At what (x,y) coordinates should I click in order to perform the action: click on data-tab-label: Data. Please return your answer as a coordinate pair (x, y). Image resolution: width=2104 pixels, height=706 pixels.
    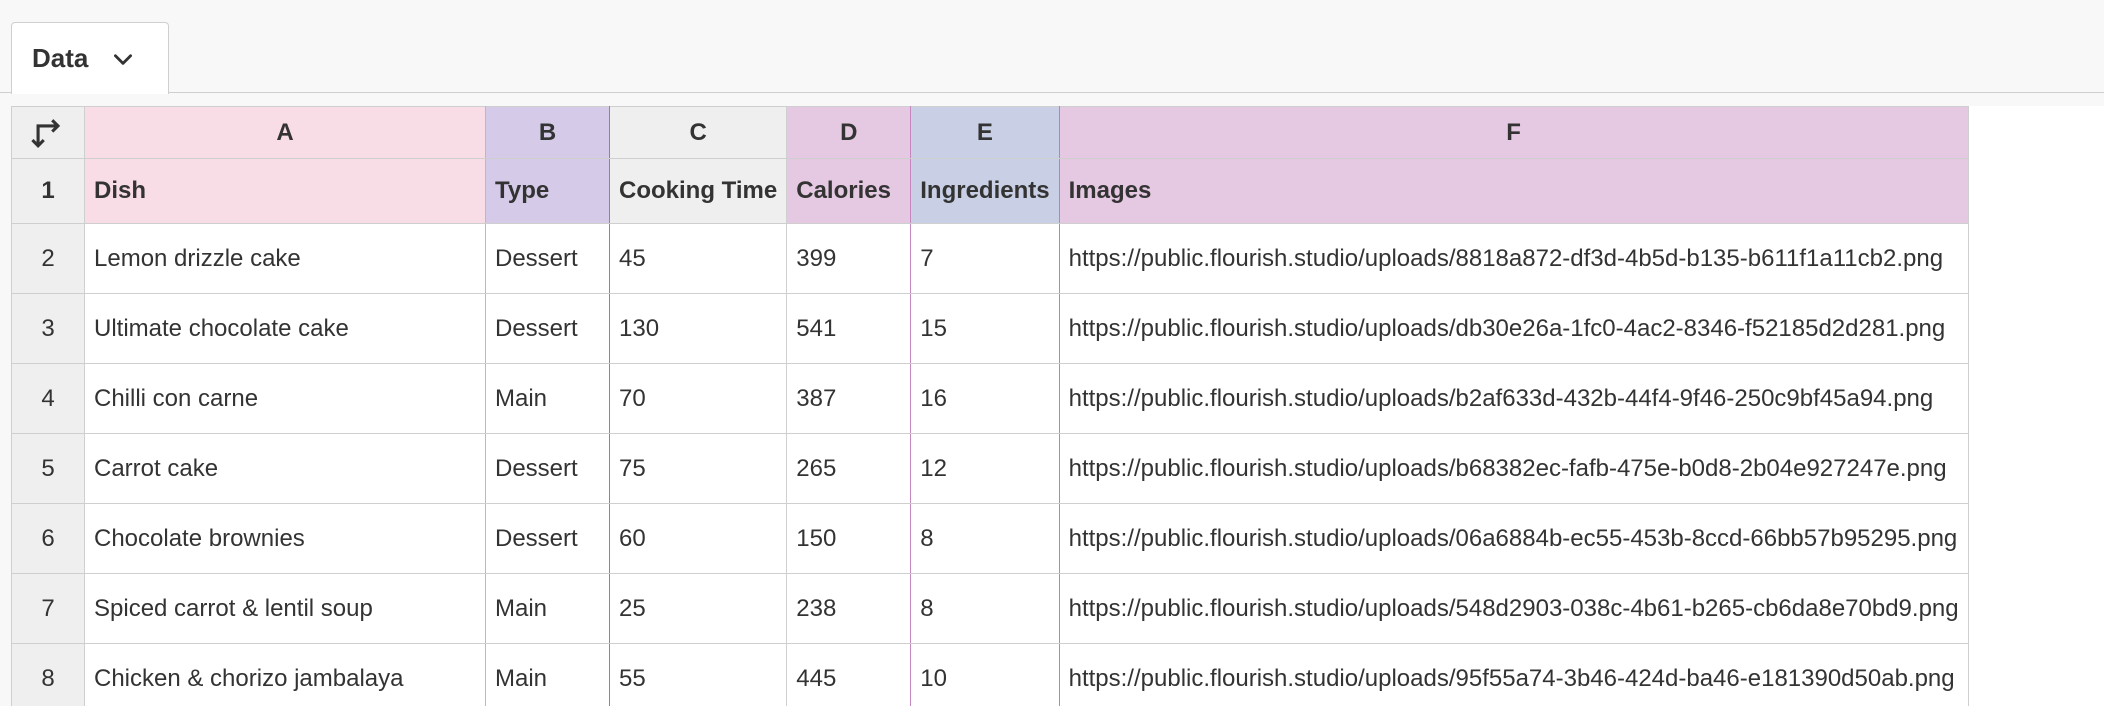
    Looking at the image, I should click on (60, 58).